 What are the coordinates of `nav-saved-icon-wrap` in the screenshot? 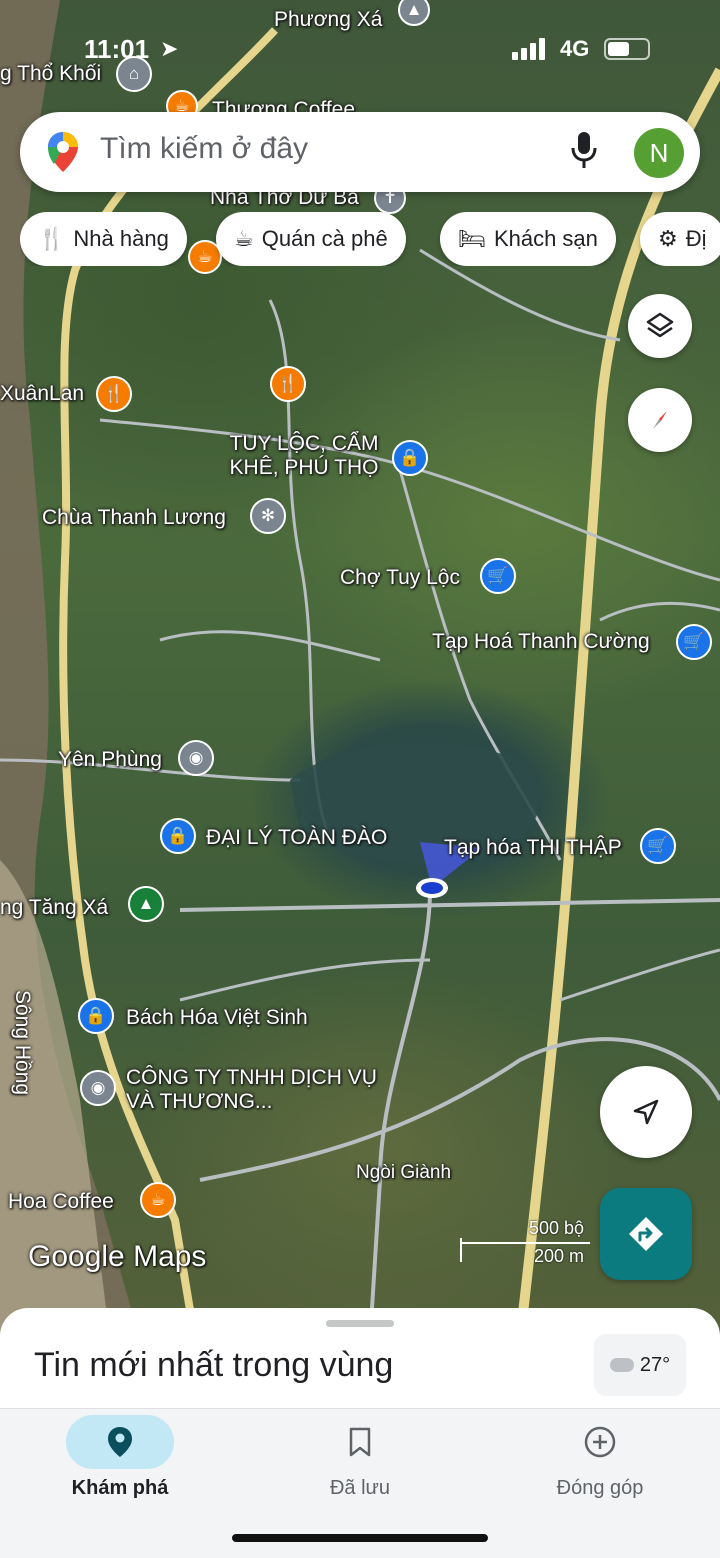 It's located at (360, 1442).